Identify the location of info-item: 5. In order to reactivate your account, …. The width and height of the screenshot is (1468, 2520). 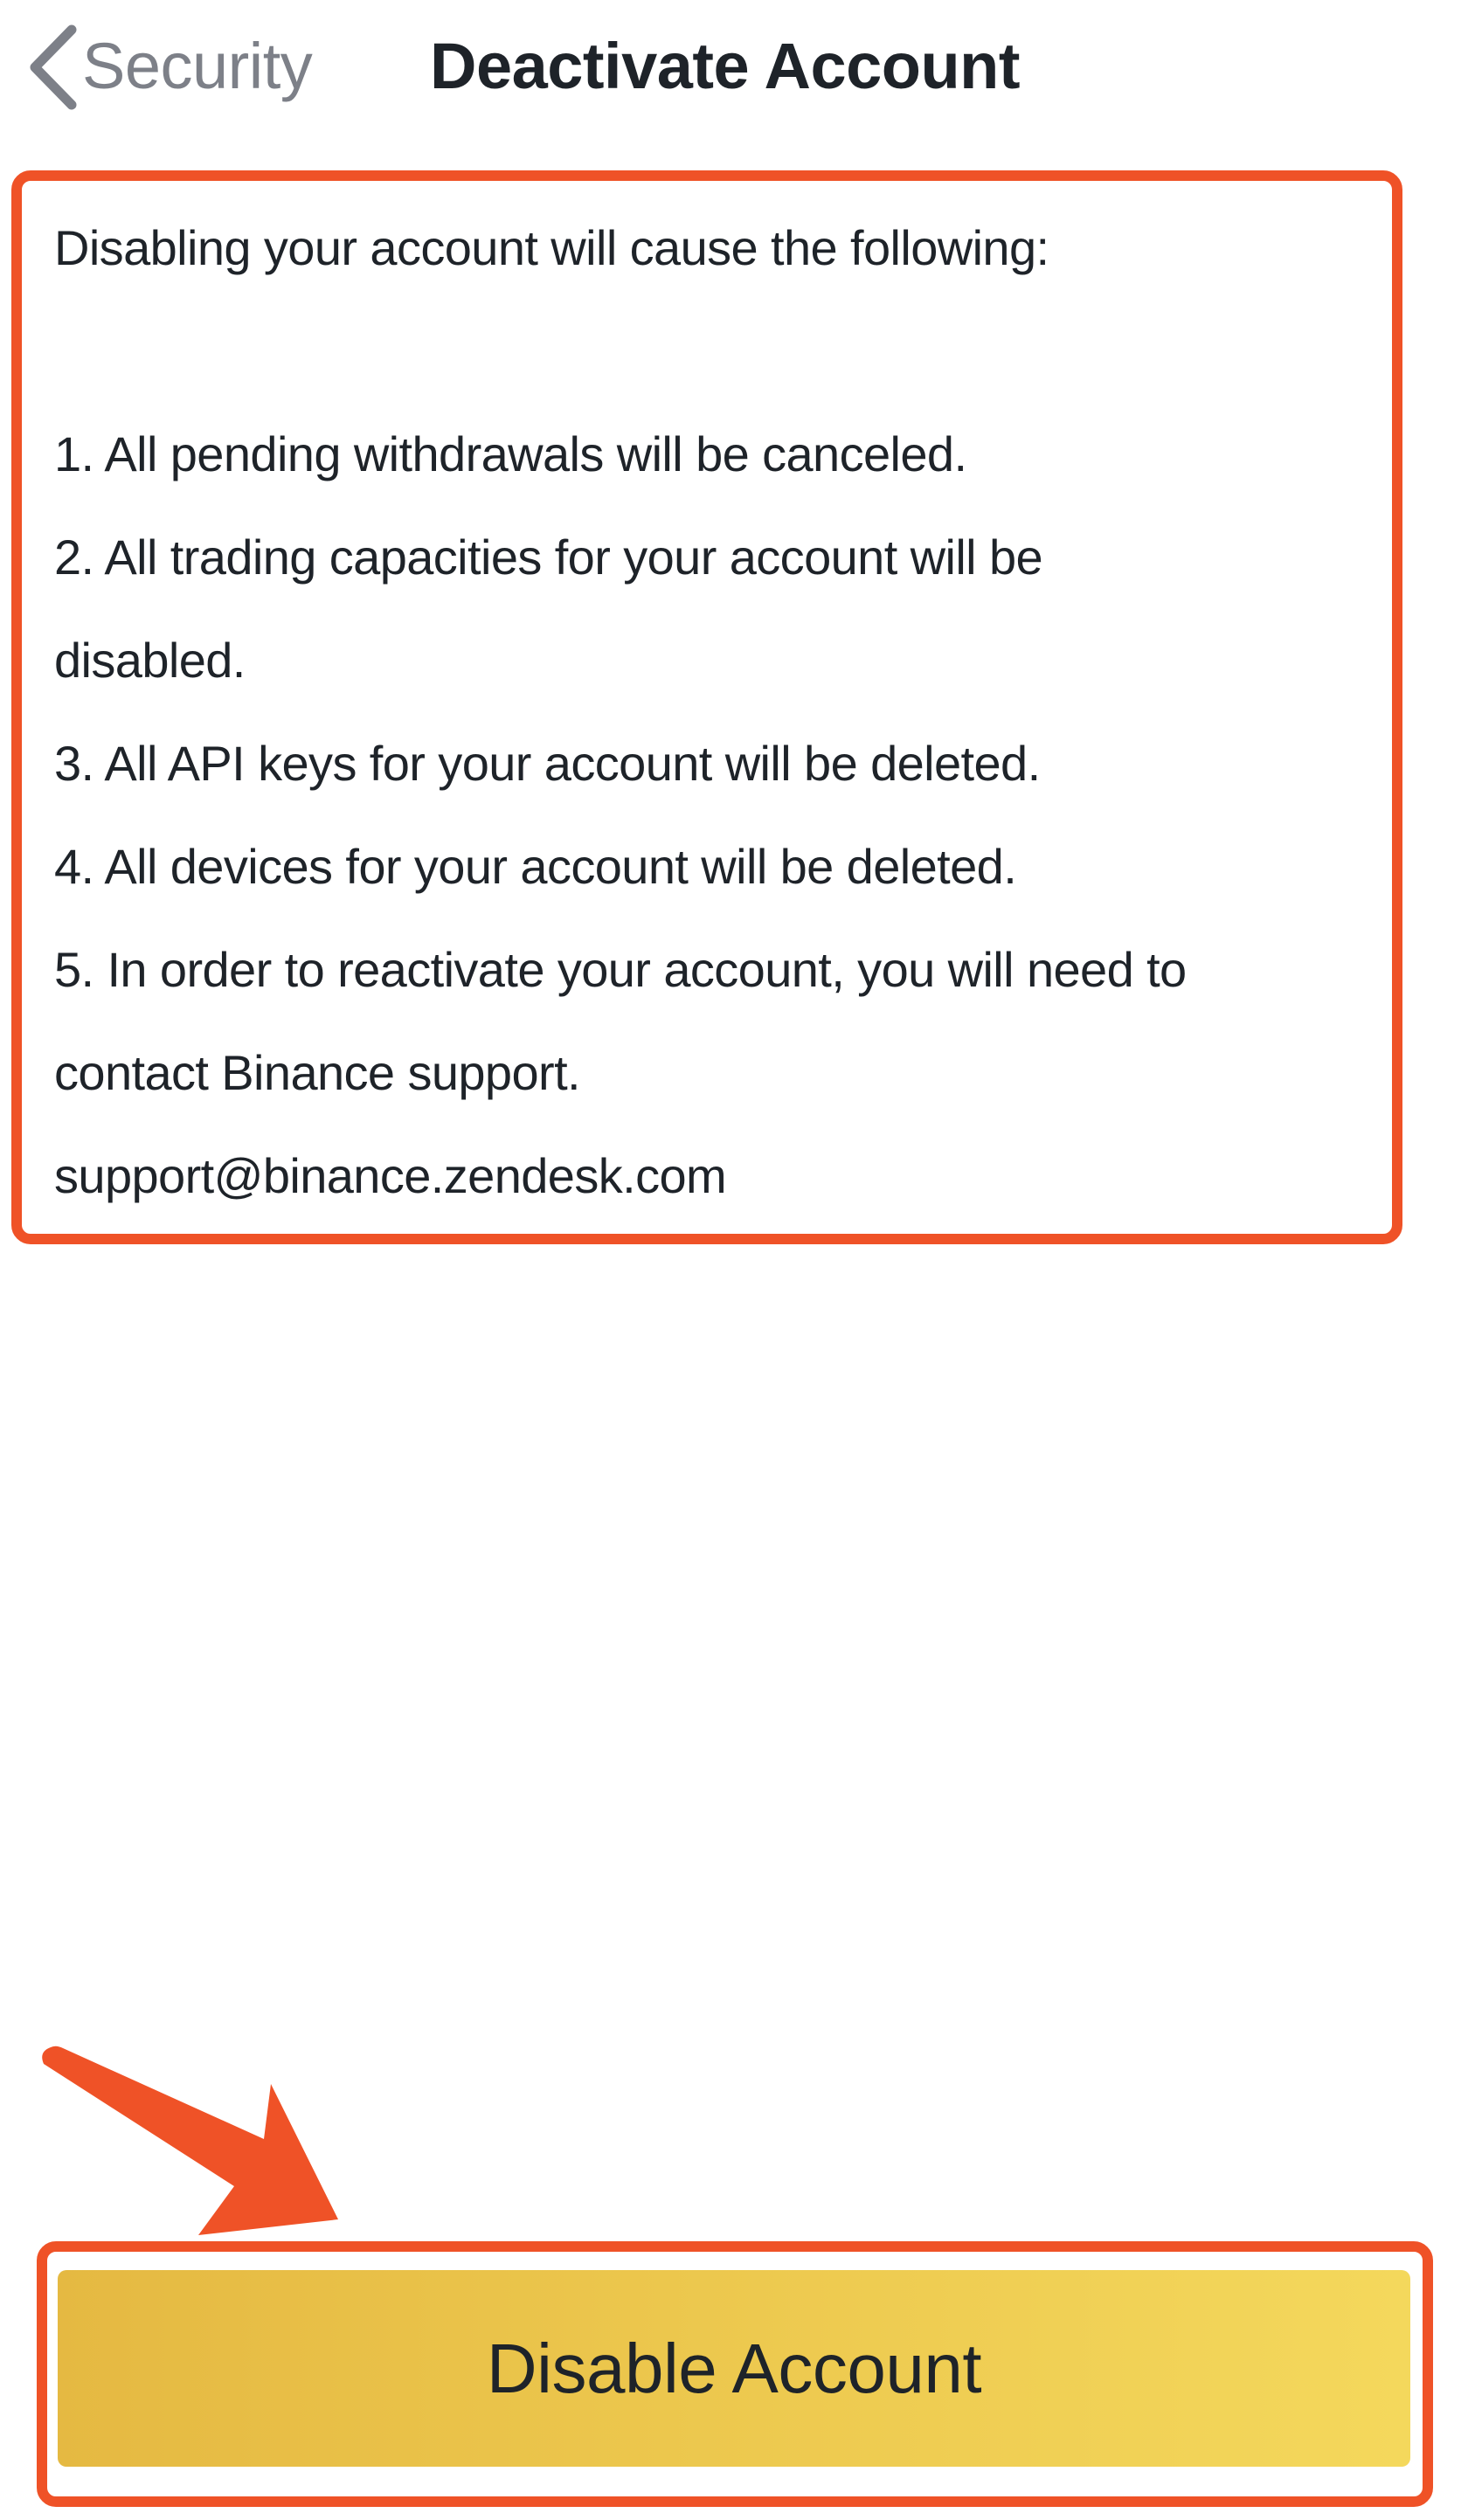
(620, 969).